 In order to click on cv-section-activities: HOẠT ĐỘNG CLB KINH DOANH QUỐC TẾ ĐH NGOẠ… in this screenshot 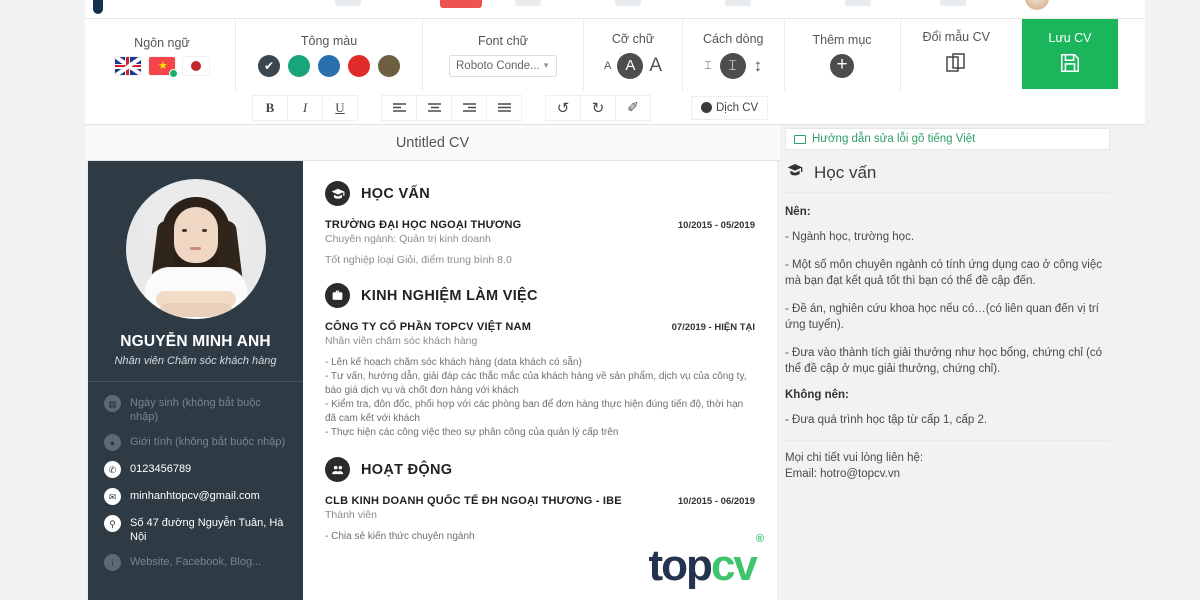, I will do `click(540, 500)`.